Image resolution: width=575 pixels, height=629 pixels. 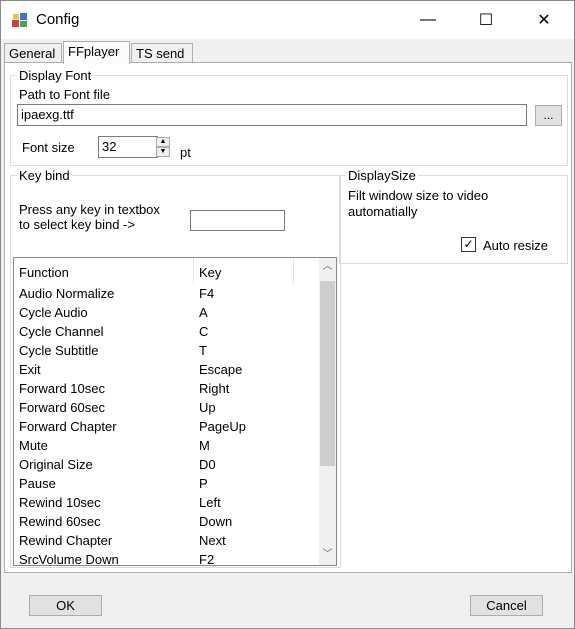 I want to click on minimize-icon: —, so click(x=428, y=19).